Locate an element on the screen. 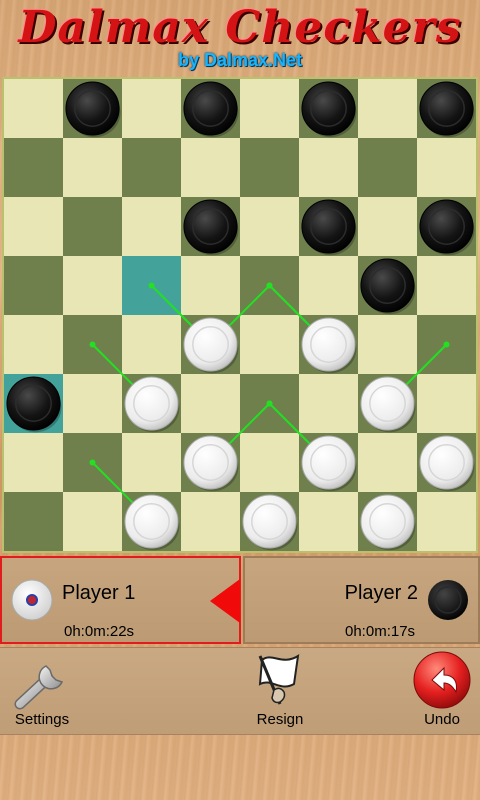  turn-indicator-arrow is located at coordinates (225, 601).